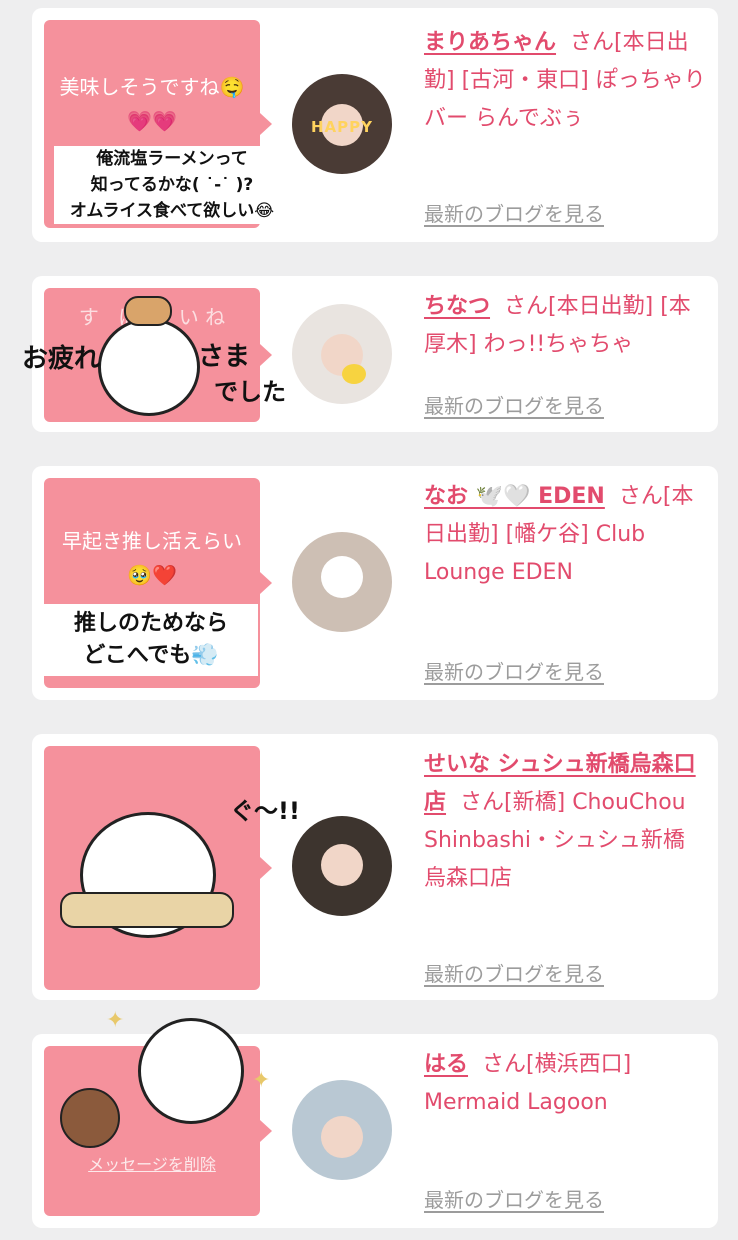  Describe the element at coordinates (514, 496) in the screenshot. I see `cast-name-link: なお 🕊️🤍 EDEN` at that location.